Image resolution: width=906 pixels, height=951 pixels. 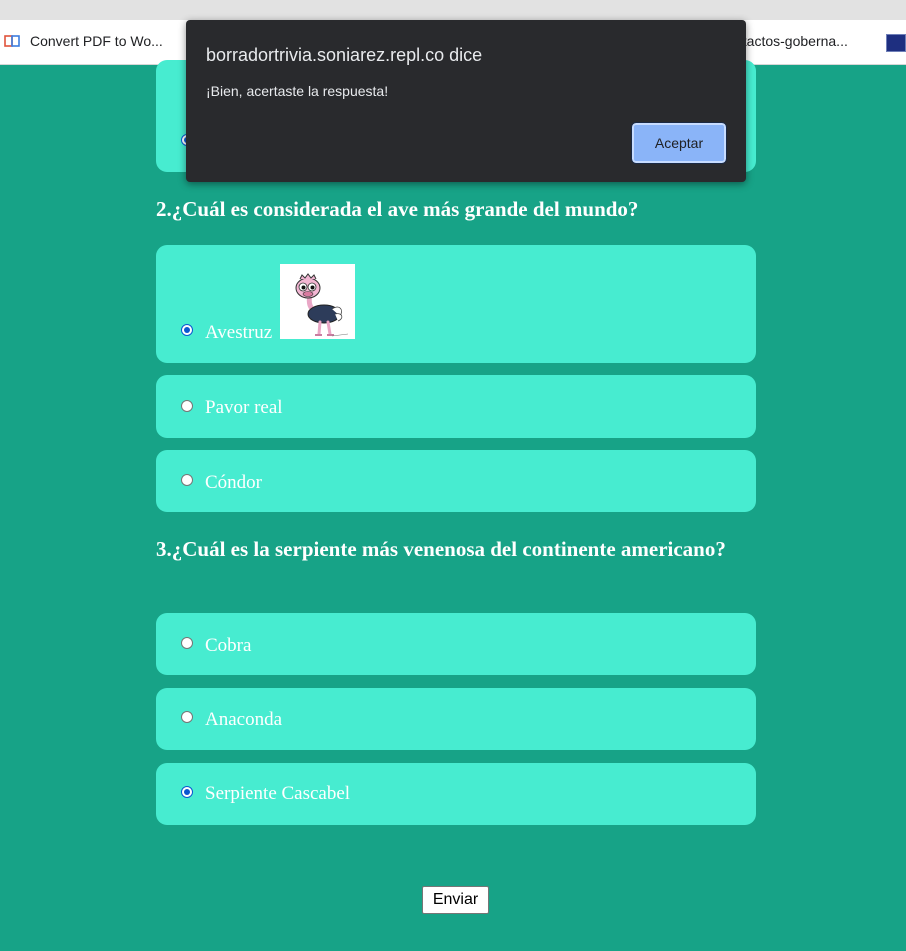 What do you see at coordinates (233, 482) in the screenshot?
I see `option-label-condor: Cóndor` at bounding box center [233, 482].